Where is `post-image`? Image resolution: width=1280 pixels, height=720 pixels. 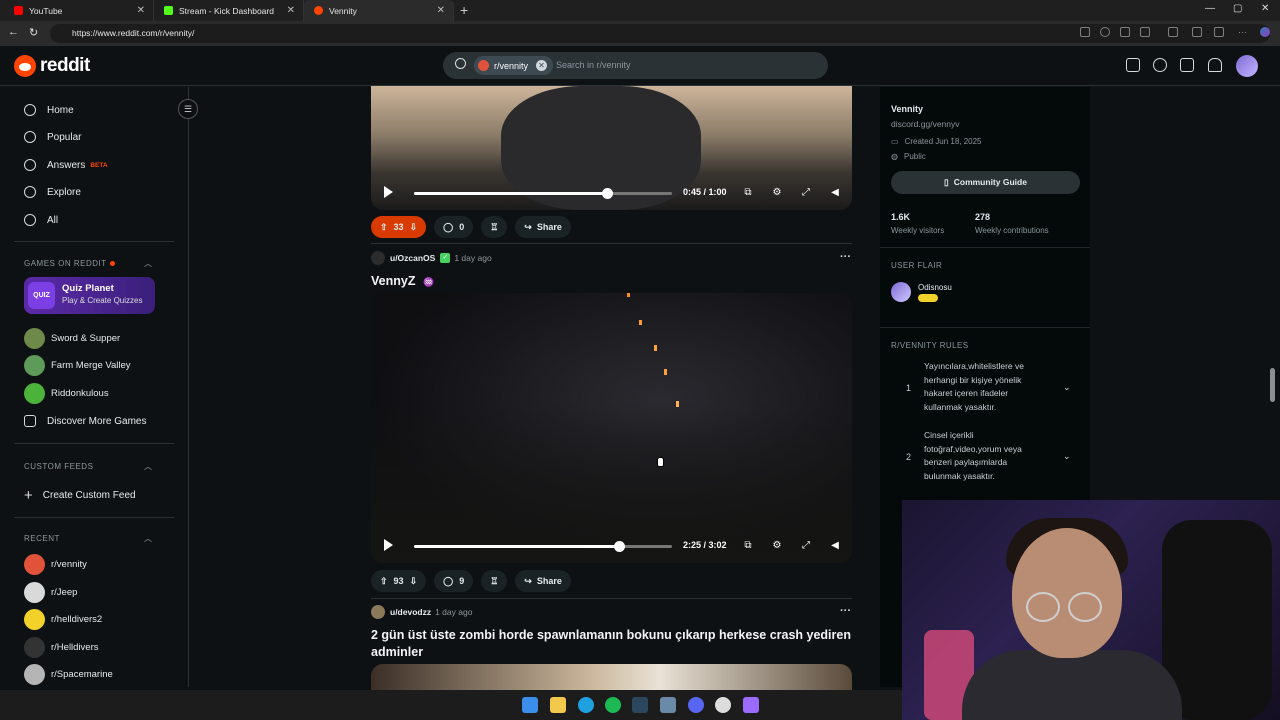 post-image is located at coordinates (611, 677).